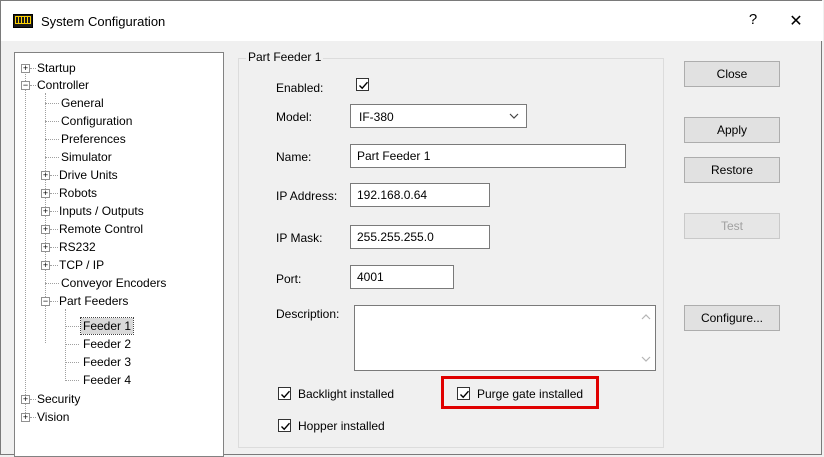 Image resolution: width=824 pixels, height=457 pixels. What do you see at coordinates (346, 394) in the screenshot?
I see `backlight-label: Backlight installed` at bounding box center [346, 394].